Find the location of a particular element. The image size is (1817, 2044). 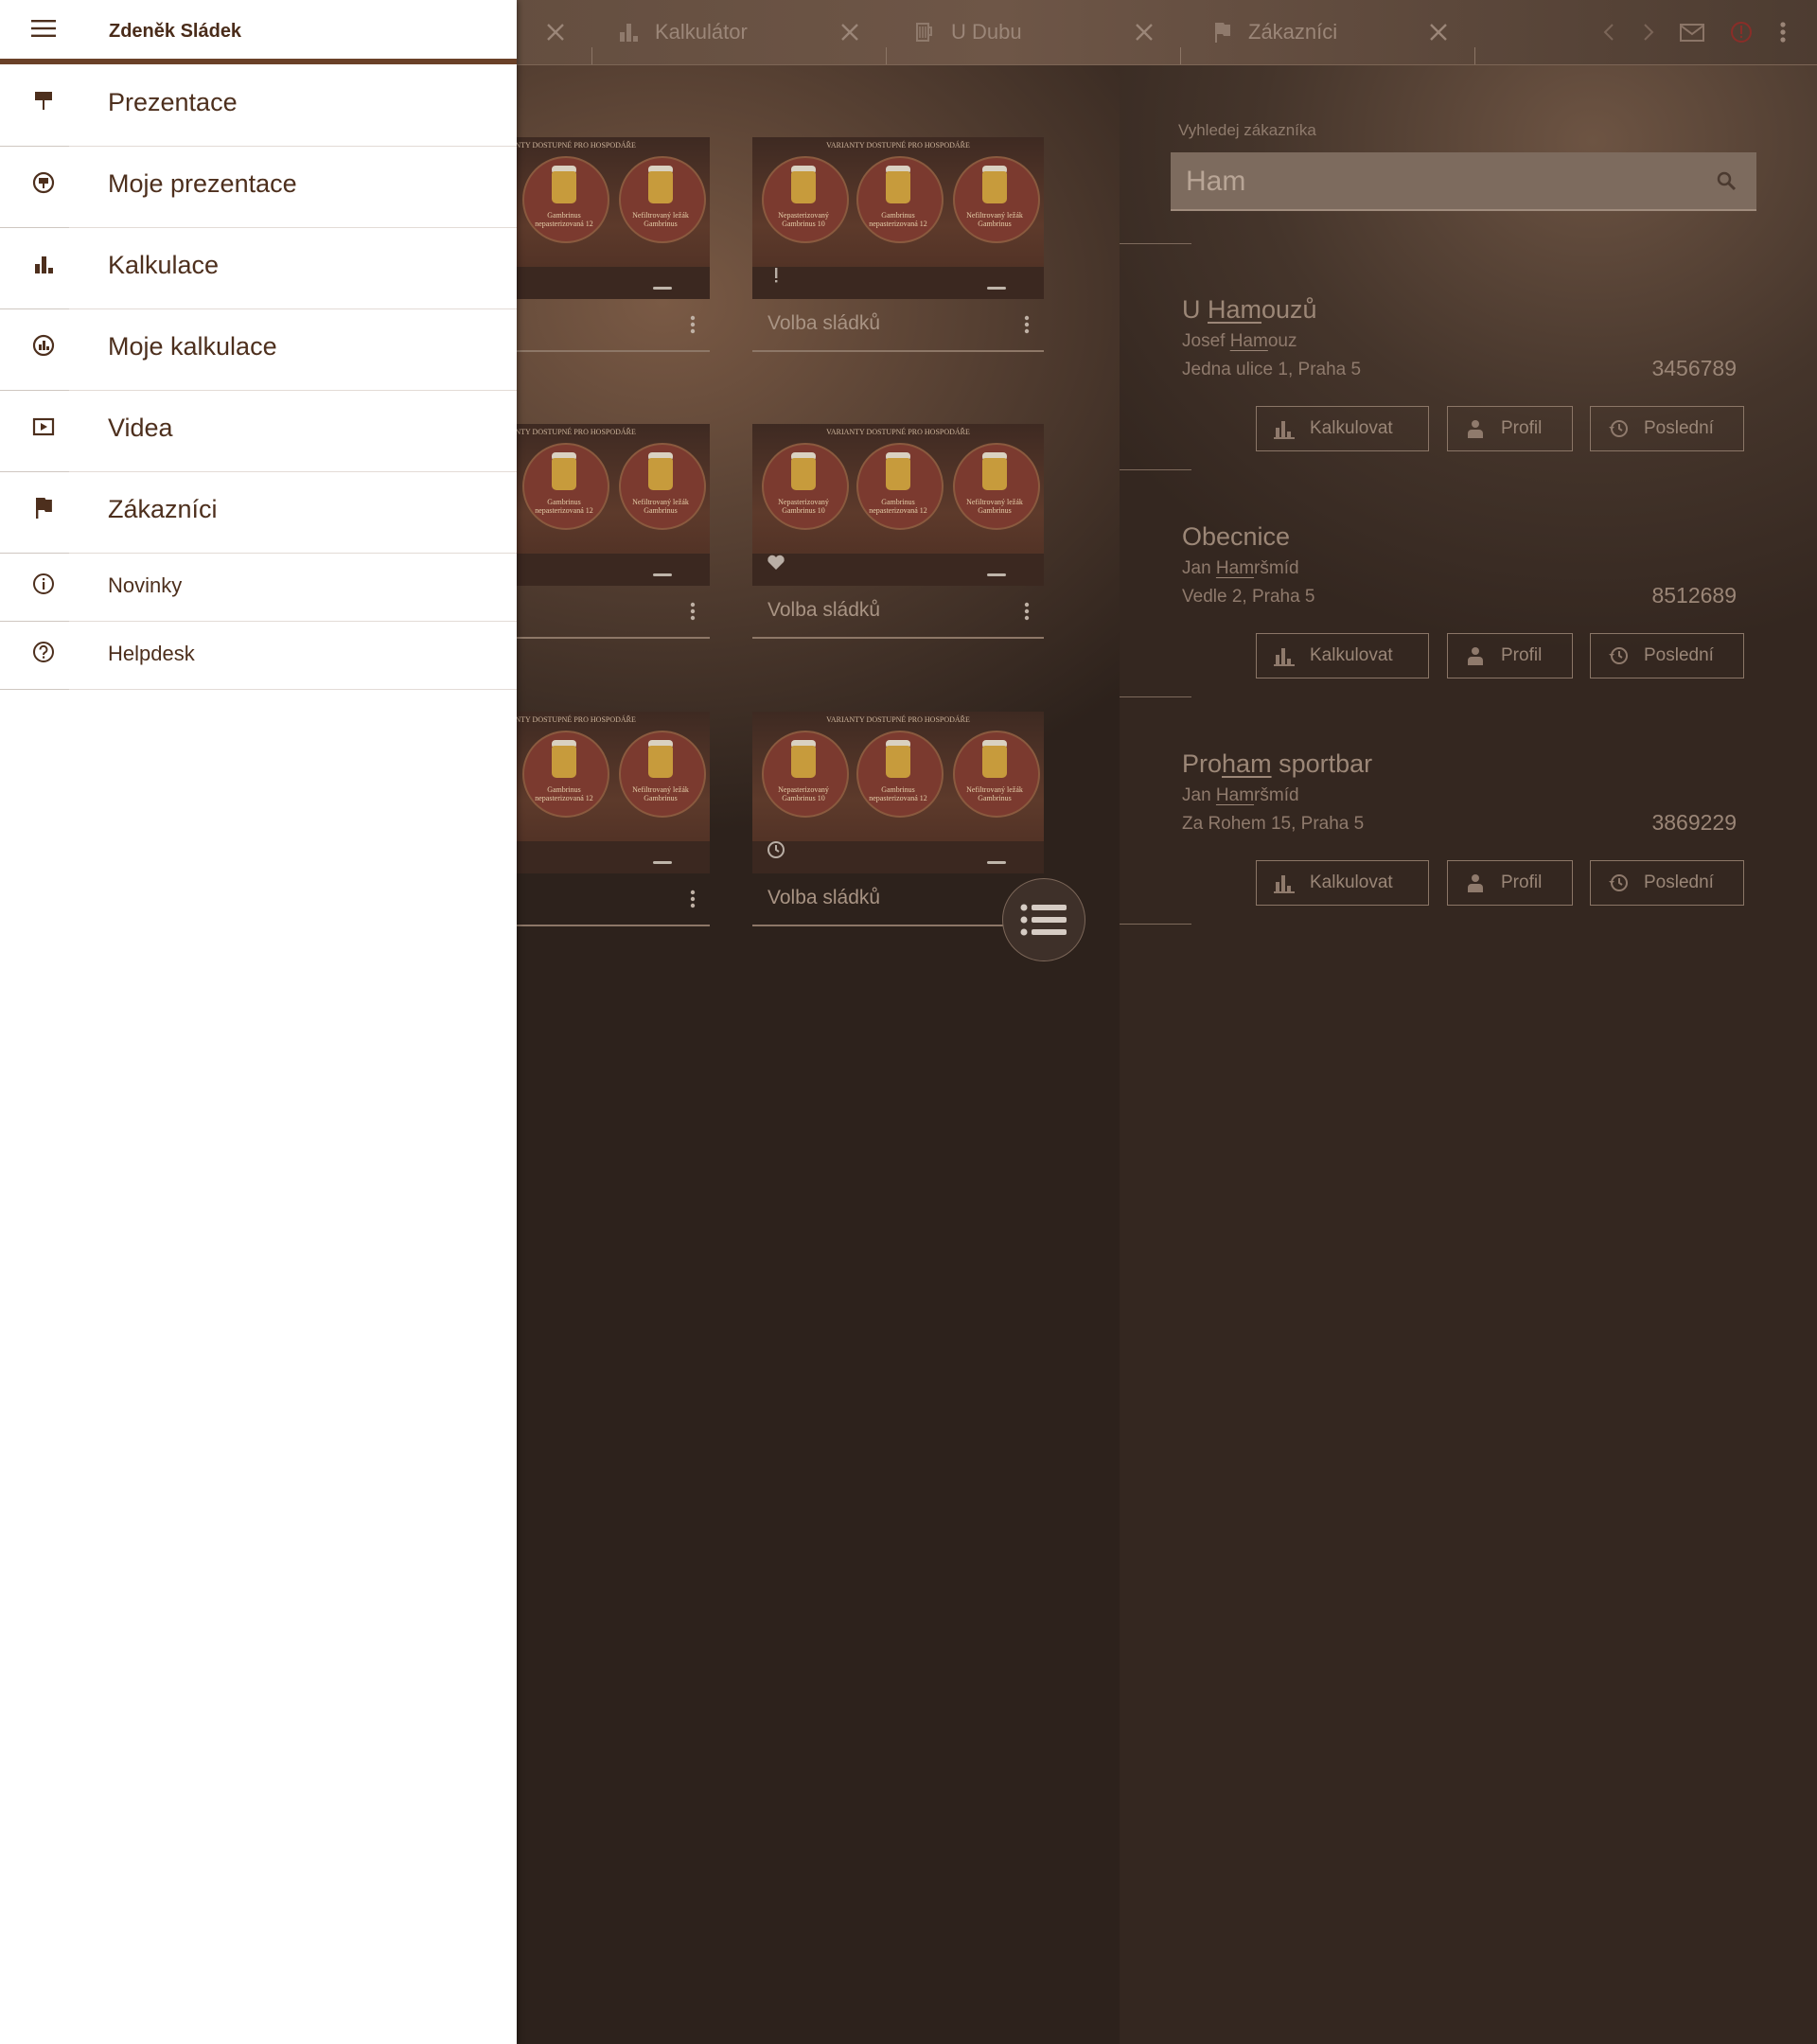

tab-label: U Dubu is located at coordinates (986, 32).